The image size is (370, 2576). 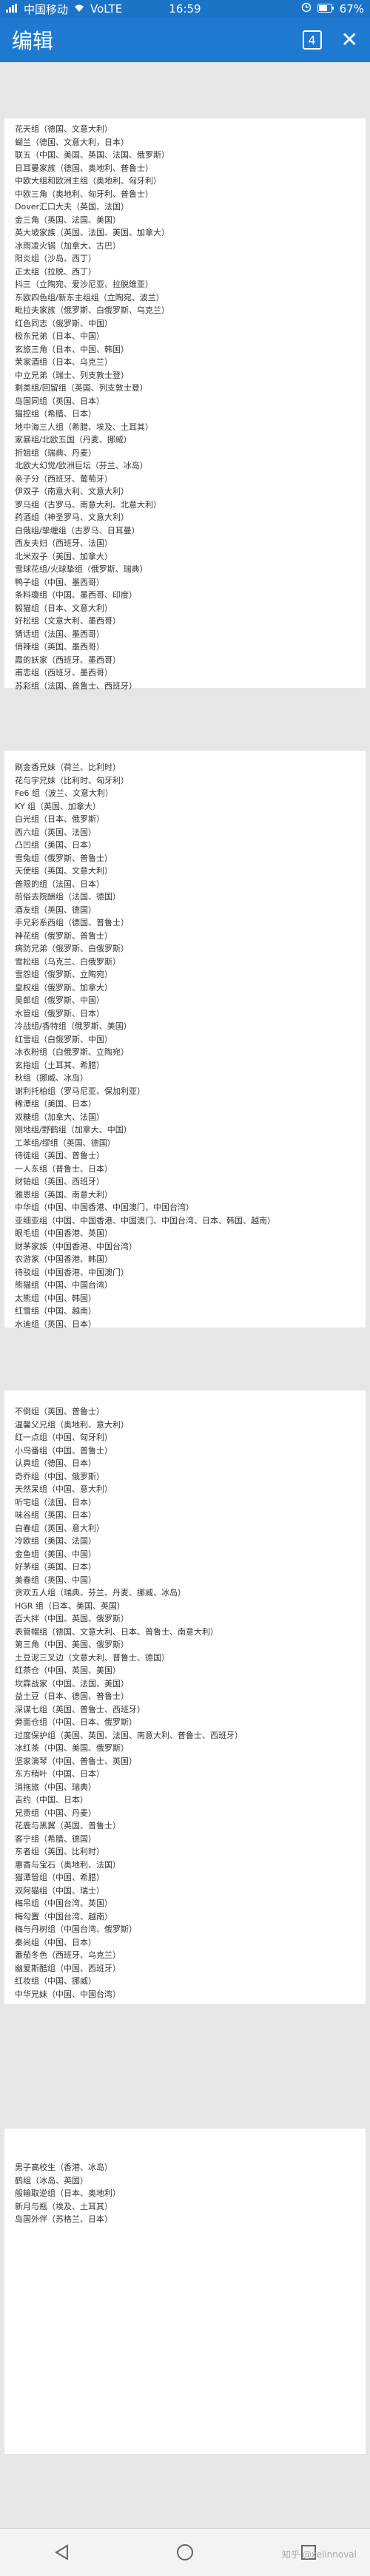 What do you see at coordinates (59, 1013) in the screenshot?
I see `list-item: 水管组（俄罗斯、日本）` at bounding box center [59, 1013].